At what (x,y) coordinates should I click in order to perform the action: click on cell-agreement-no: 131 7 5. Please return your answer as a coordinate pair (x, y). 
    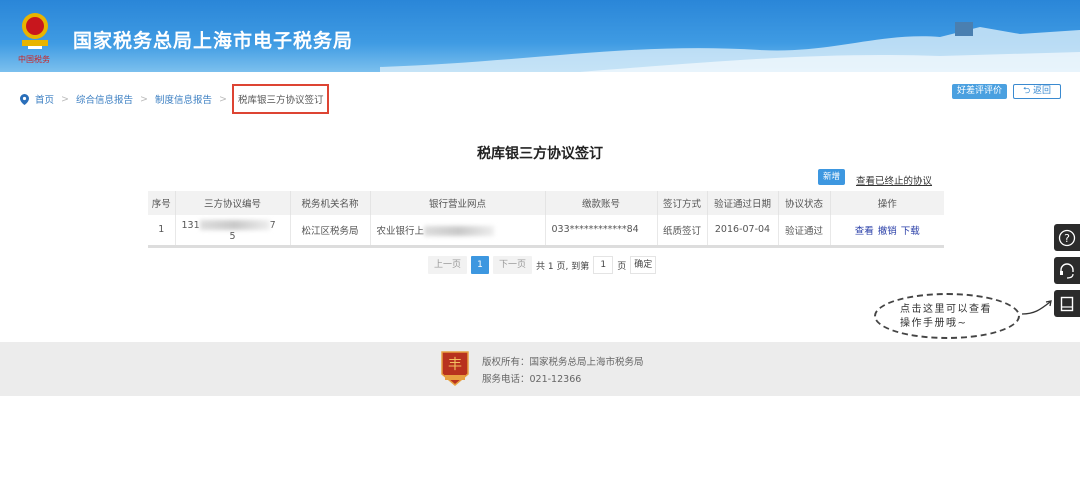
    Looking at the image, I should click on (233, 231).